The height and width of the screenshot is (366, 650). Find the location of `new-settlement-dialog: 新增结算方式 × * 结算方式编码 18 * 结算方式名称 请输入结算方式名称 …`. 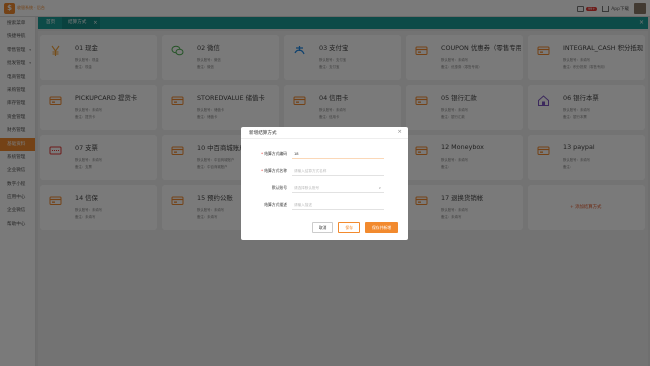

new-settlement-dialog: 新增结算方式 × * 结算方式编码 18 * 结算方式名称 请输入结算方式名称 … is located at coordinates (324, 183).